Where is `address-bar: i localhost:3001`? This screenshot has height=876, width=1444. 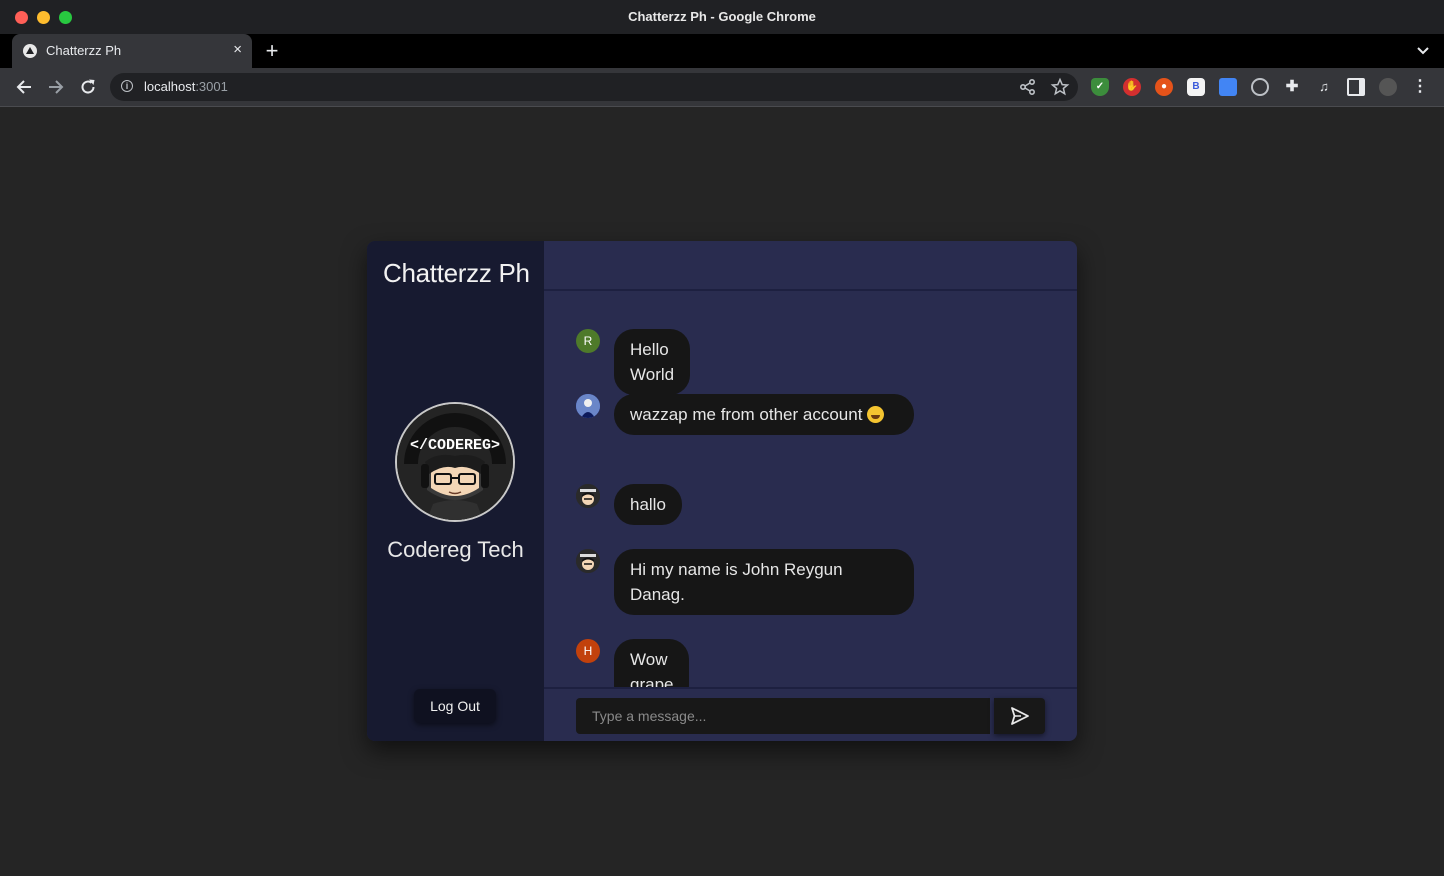
address-bar: i localhost:3001 is located at coordinates (594, 87).